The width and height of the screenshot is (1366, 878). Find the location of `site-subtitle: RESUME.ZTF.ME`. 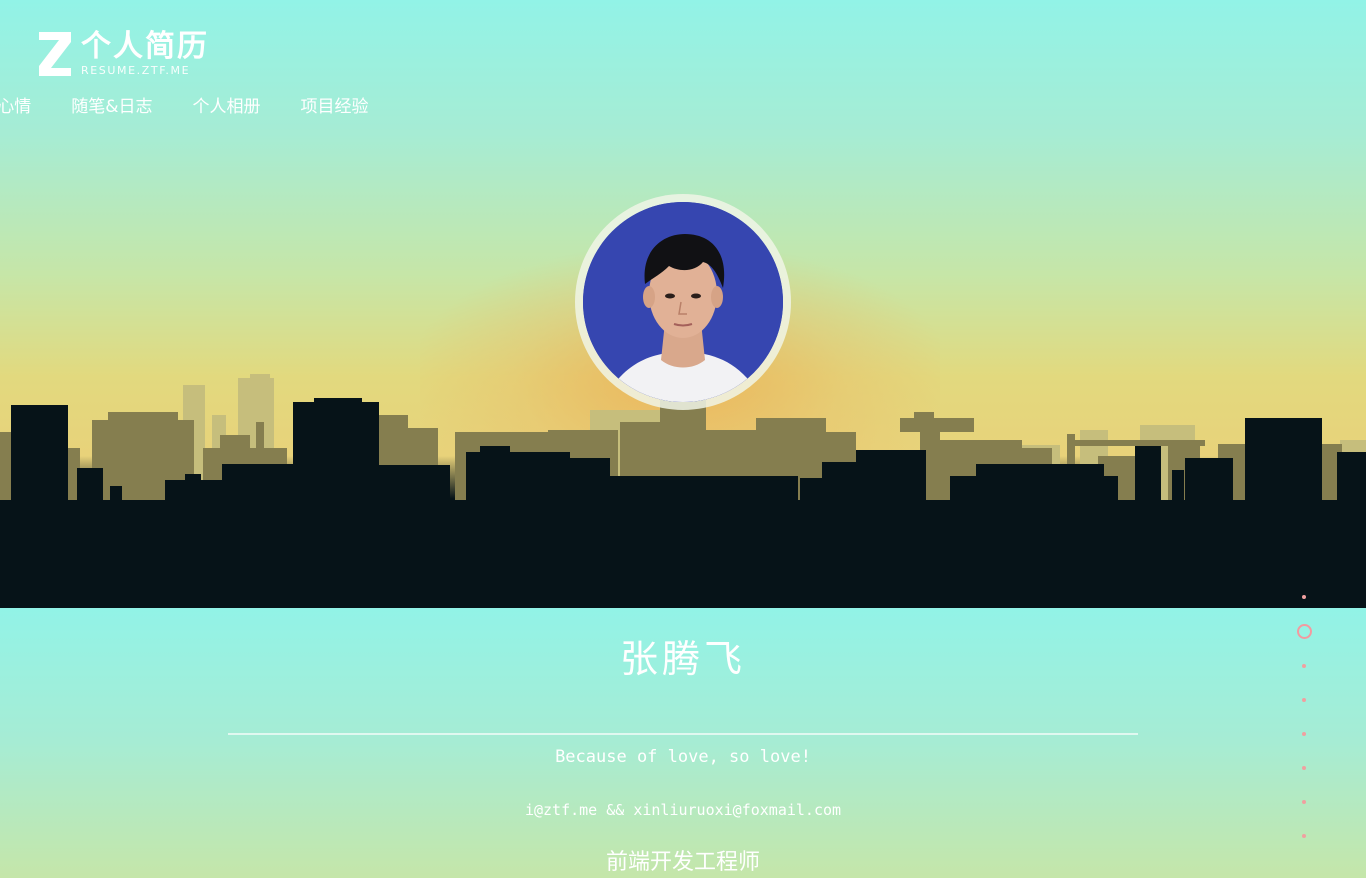

site-subtitle: RESUME.ZTF.ME is located at coordinates (136, 70).